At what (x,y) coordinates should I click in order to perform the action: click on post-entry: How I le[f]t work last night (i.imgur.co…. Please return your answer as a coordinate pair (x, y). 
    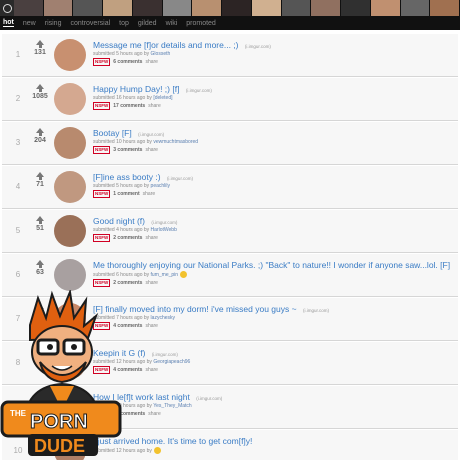
    Looking at the image, I should click on (272, 405).